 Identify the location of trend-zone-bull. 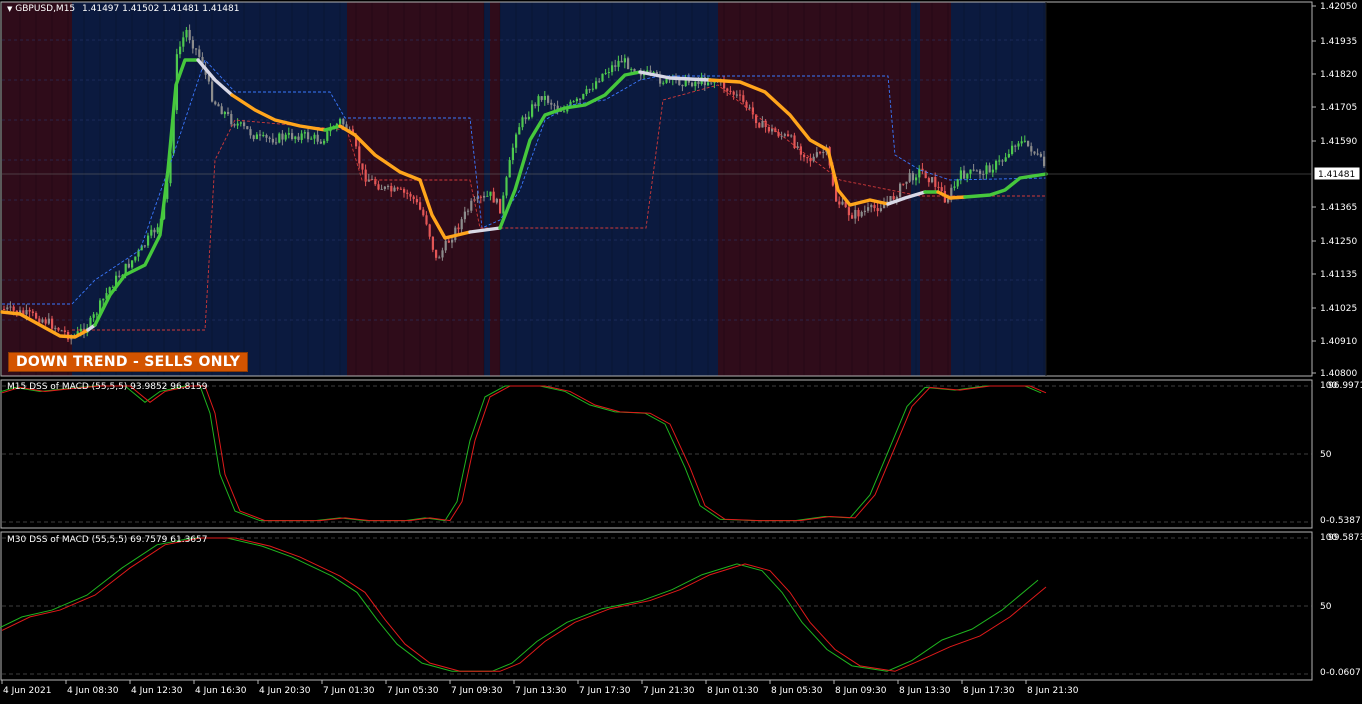
(209, 189).